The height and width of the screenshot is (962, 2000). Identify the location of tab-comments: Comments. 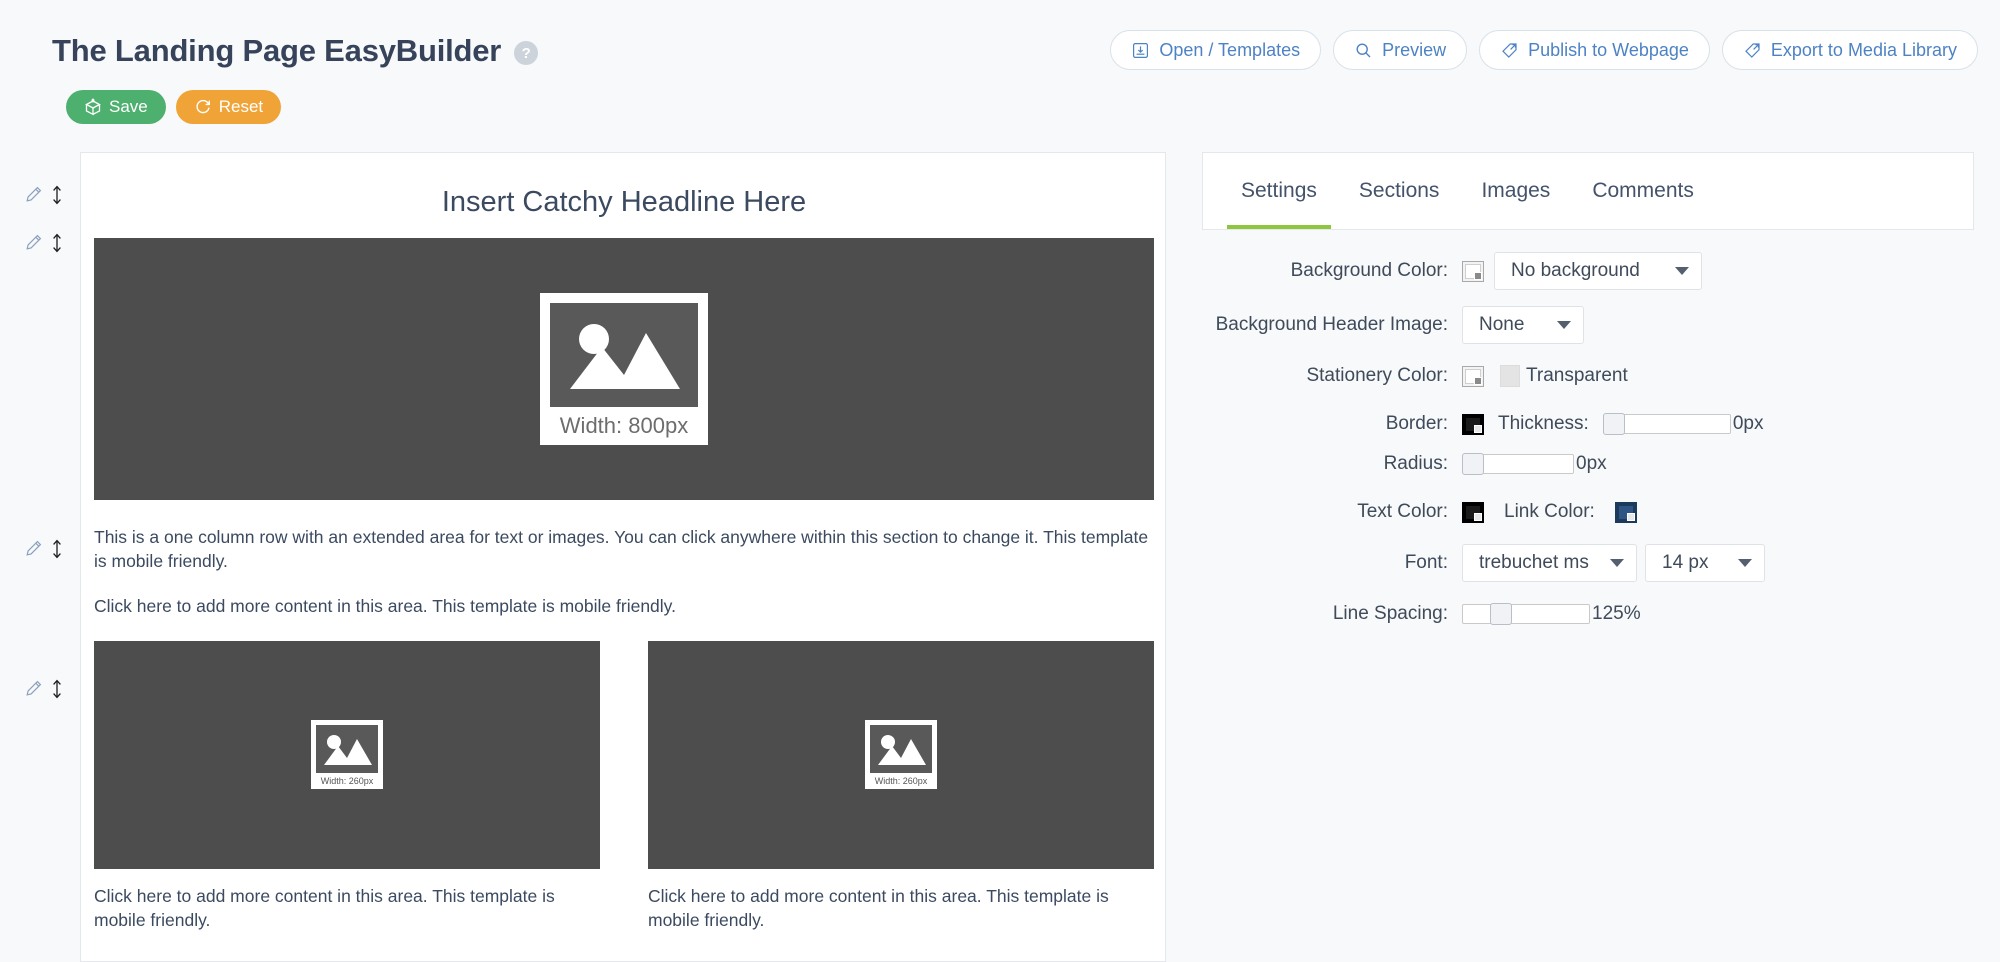
(1643, 191).